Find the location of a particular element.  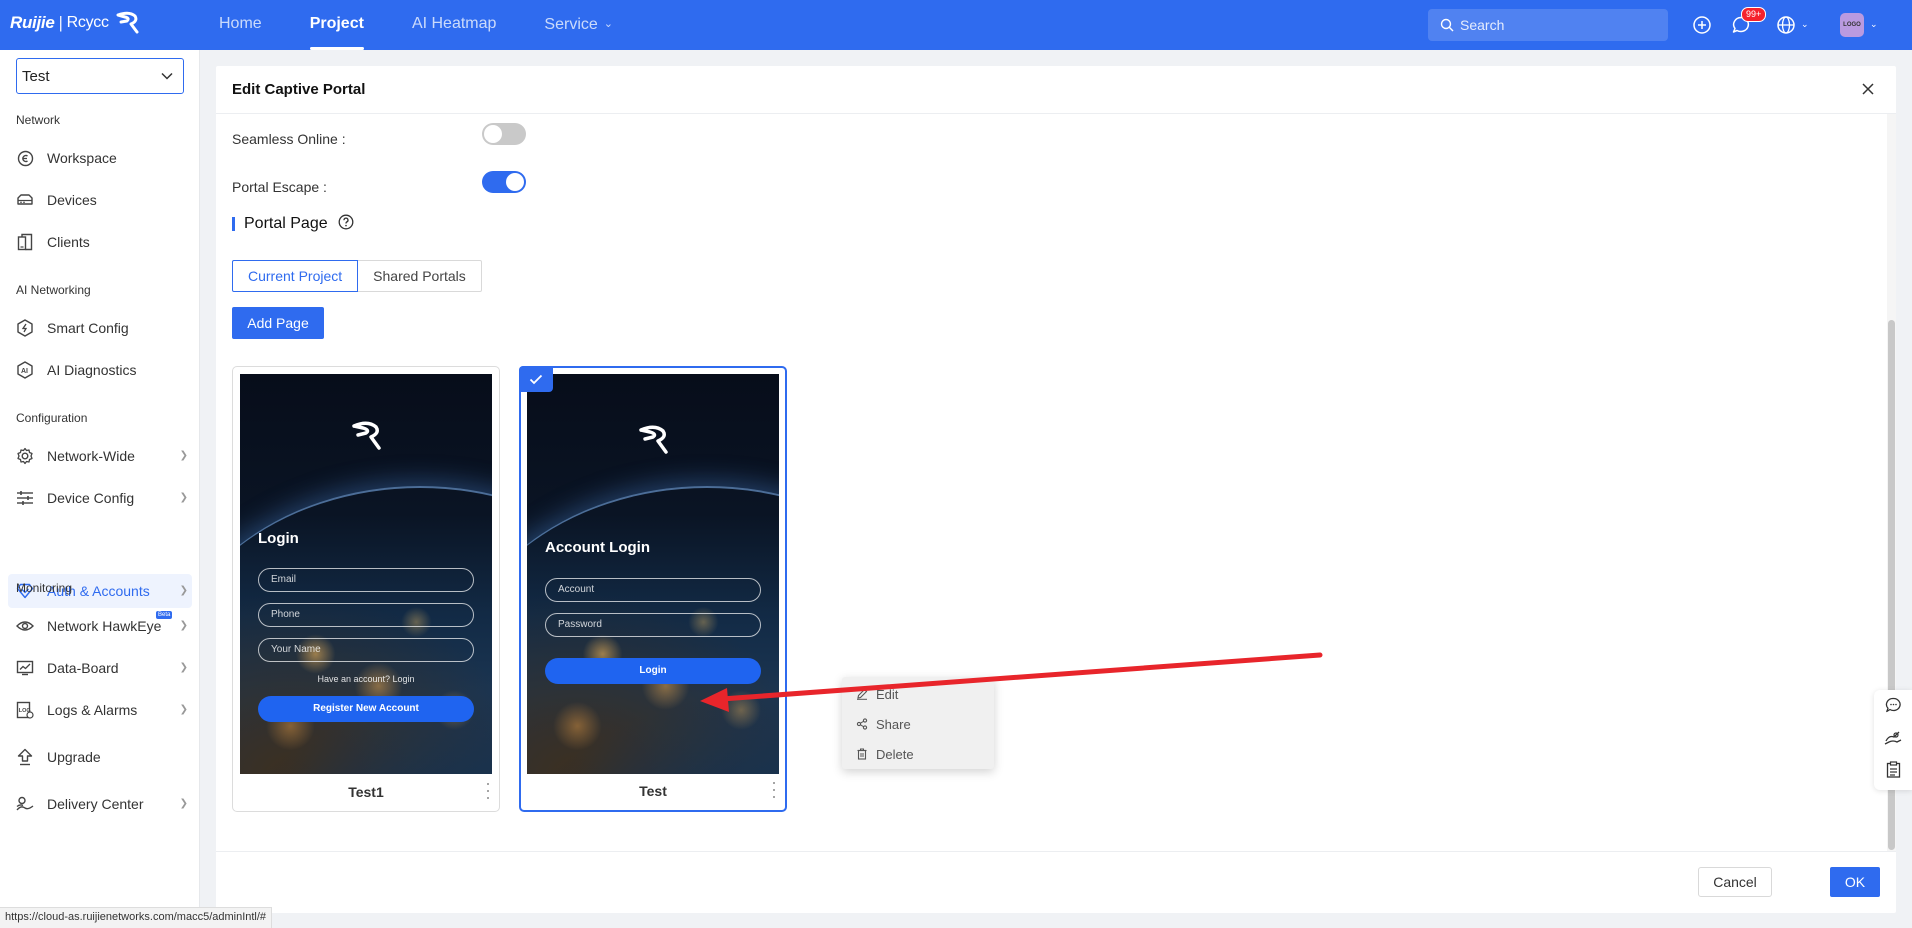

preview-title: Login is located at coordinates (278, 538).